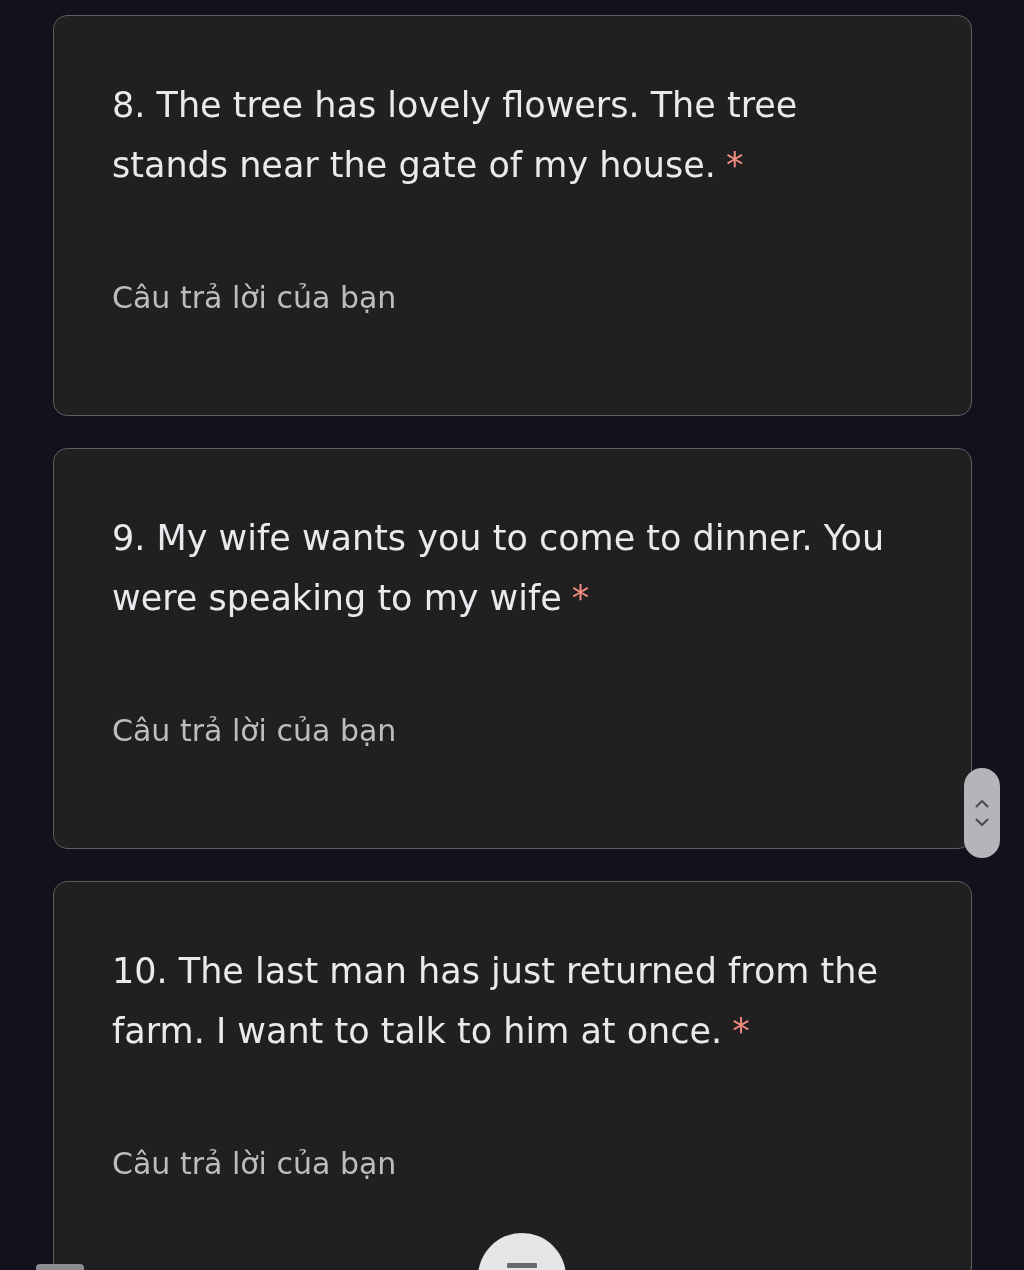 This screenshot has height=1270, width=1024. I want to click on chevron-up-icon, so click(982, 803).